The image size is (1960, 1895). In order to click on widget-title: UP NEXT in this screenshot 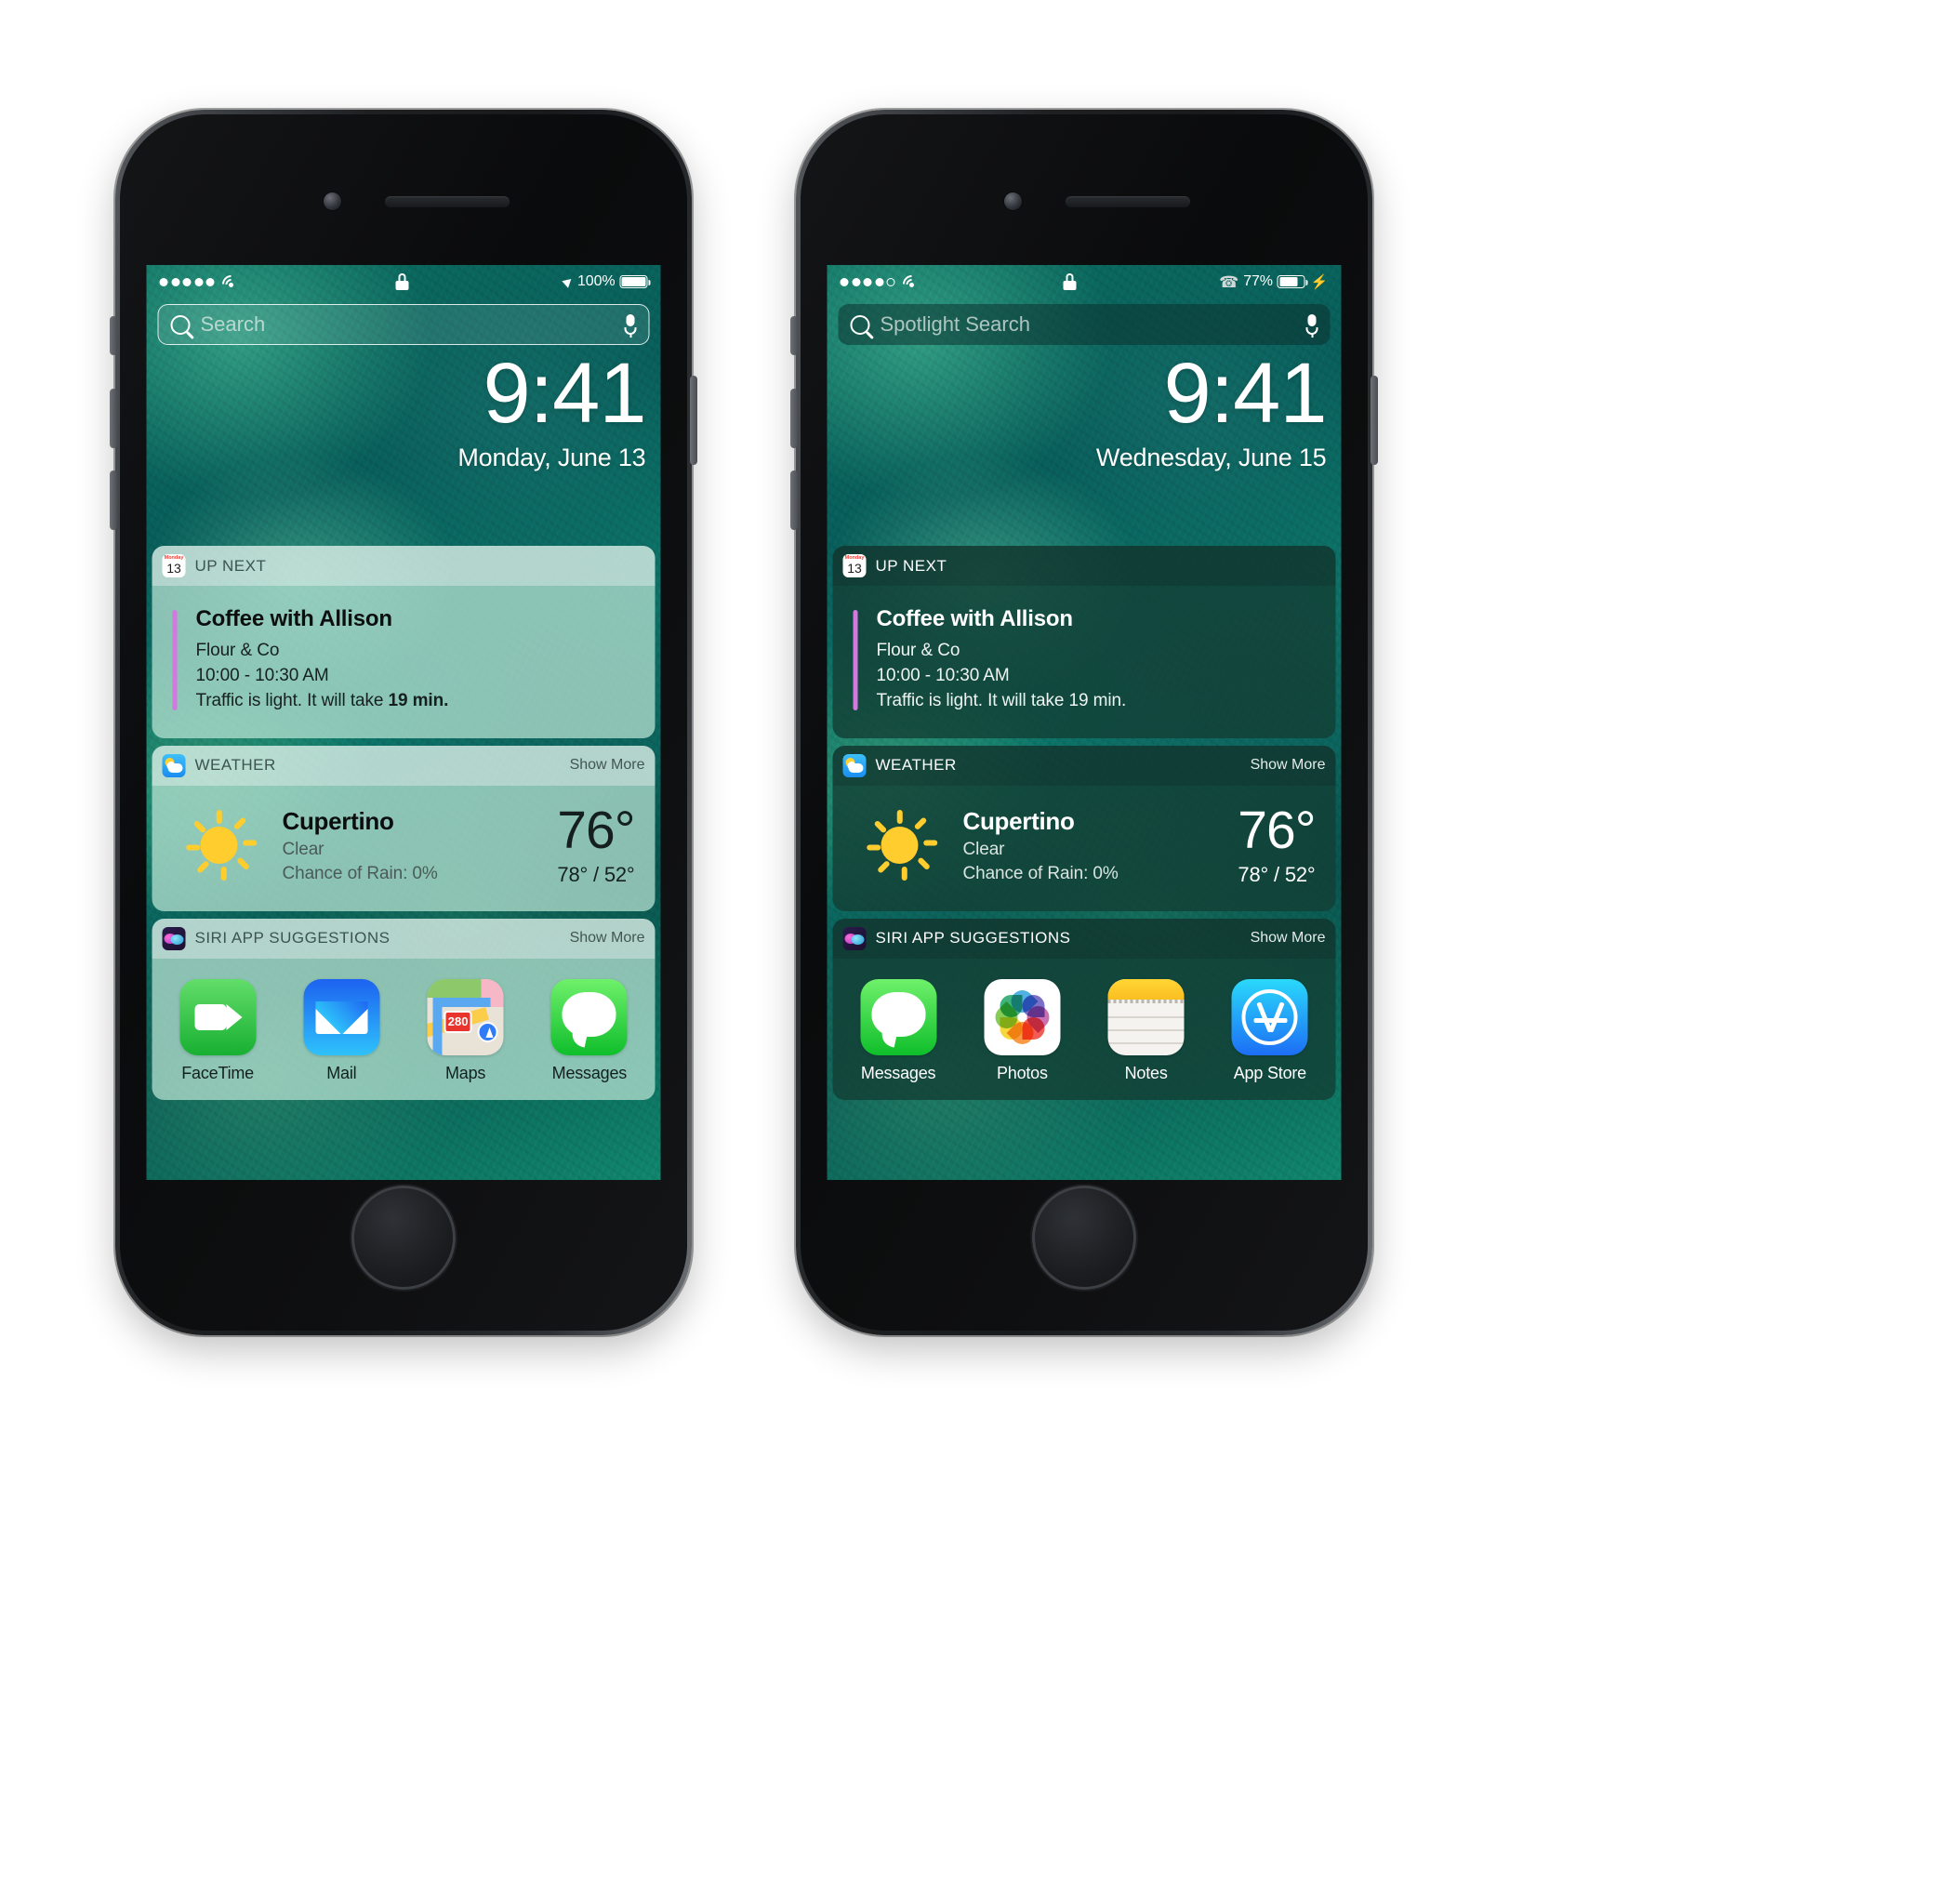, I will do `click(911, 566)`.